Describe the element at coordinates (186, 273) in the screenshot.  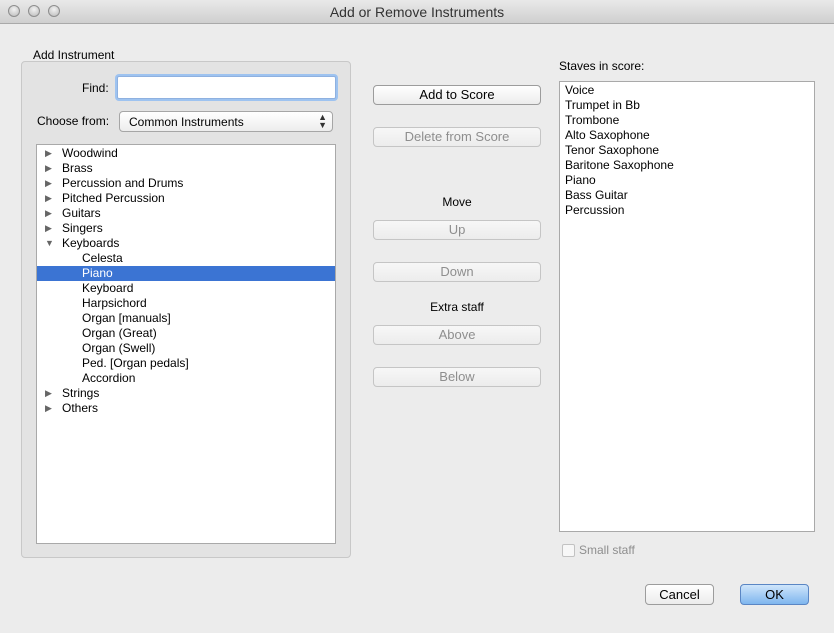
I see `tree-item: Piano` at that location.